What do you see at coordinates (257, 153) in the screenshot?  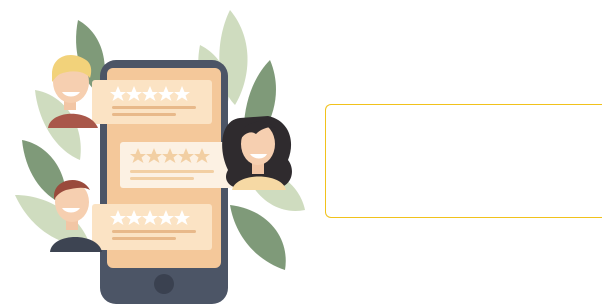 I see `reviewer-avatar-middle` at bounding box center [257, 153].